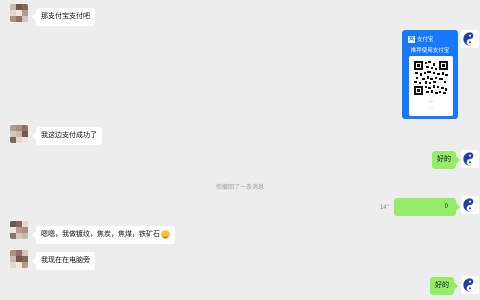  Describe the element at coordinates (411, 39) in the screenshot. I see `alipay-icon: 支` at that location.